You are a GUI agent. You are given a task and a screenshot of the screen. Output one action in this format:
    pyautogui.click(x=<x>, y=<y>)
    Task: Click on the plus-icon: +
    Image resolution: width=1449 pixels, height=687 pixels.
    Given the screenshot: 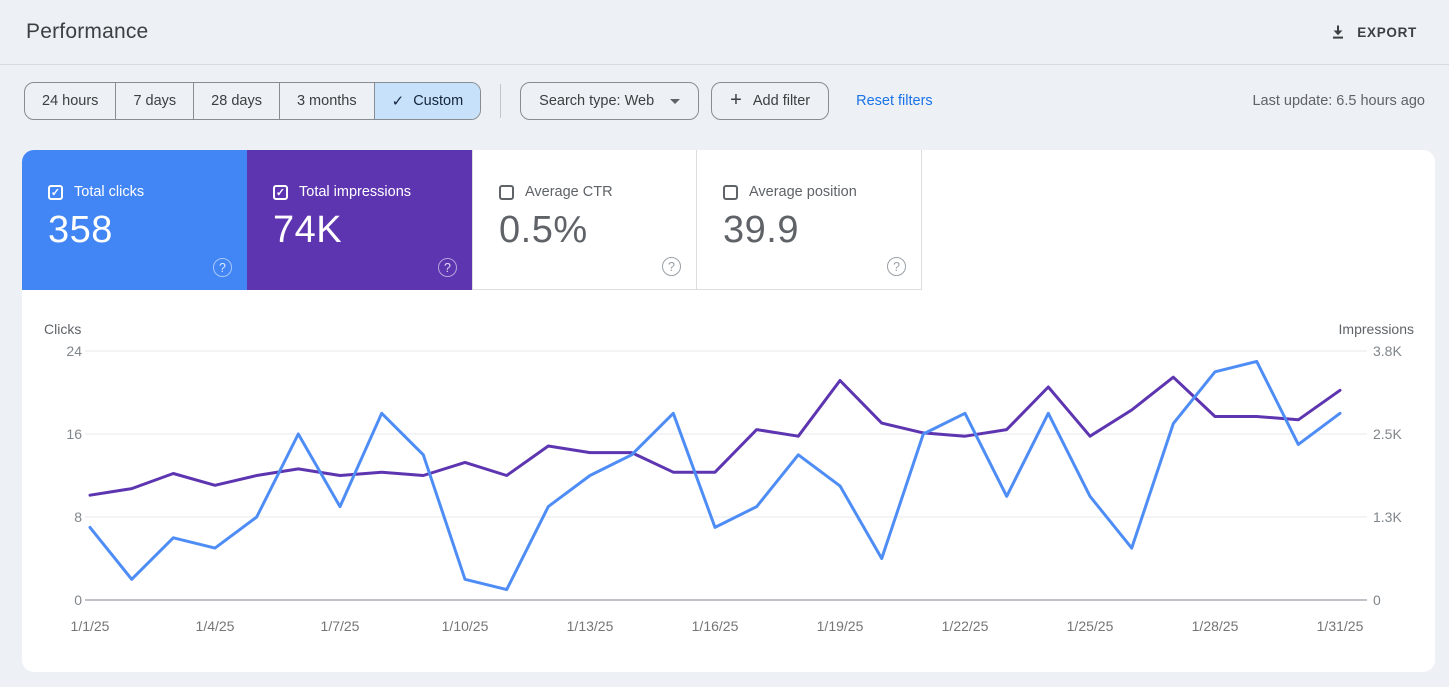 What is the action you would take?
    pyautogui.click(x=736, y=100)
    